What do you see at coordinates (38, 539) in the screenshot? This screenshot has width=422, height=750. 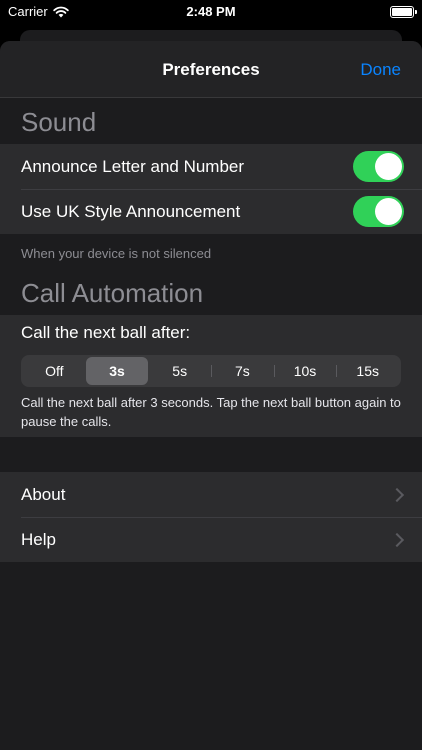 I see `help-label: Help` at bounding box center [38, 539].